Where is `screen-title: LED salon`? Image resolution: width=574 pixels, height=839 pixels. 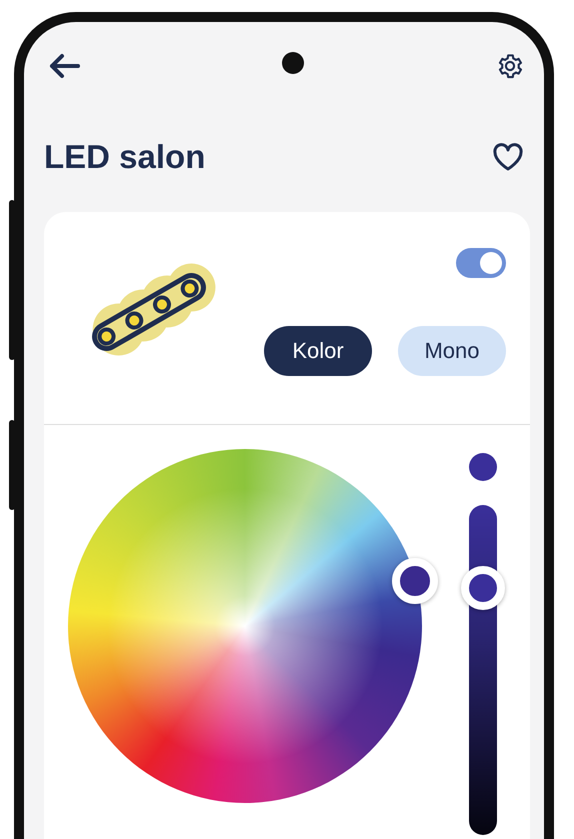
screen-title: LED salon is located at coordinates (125, 157).